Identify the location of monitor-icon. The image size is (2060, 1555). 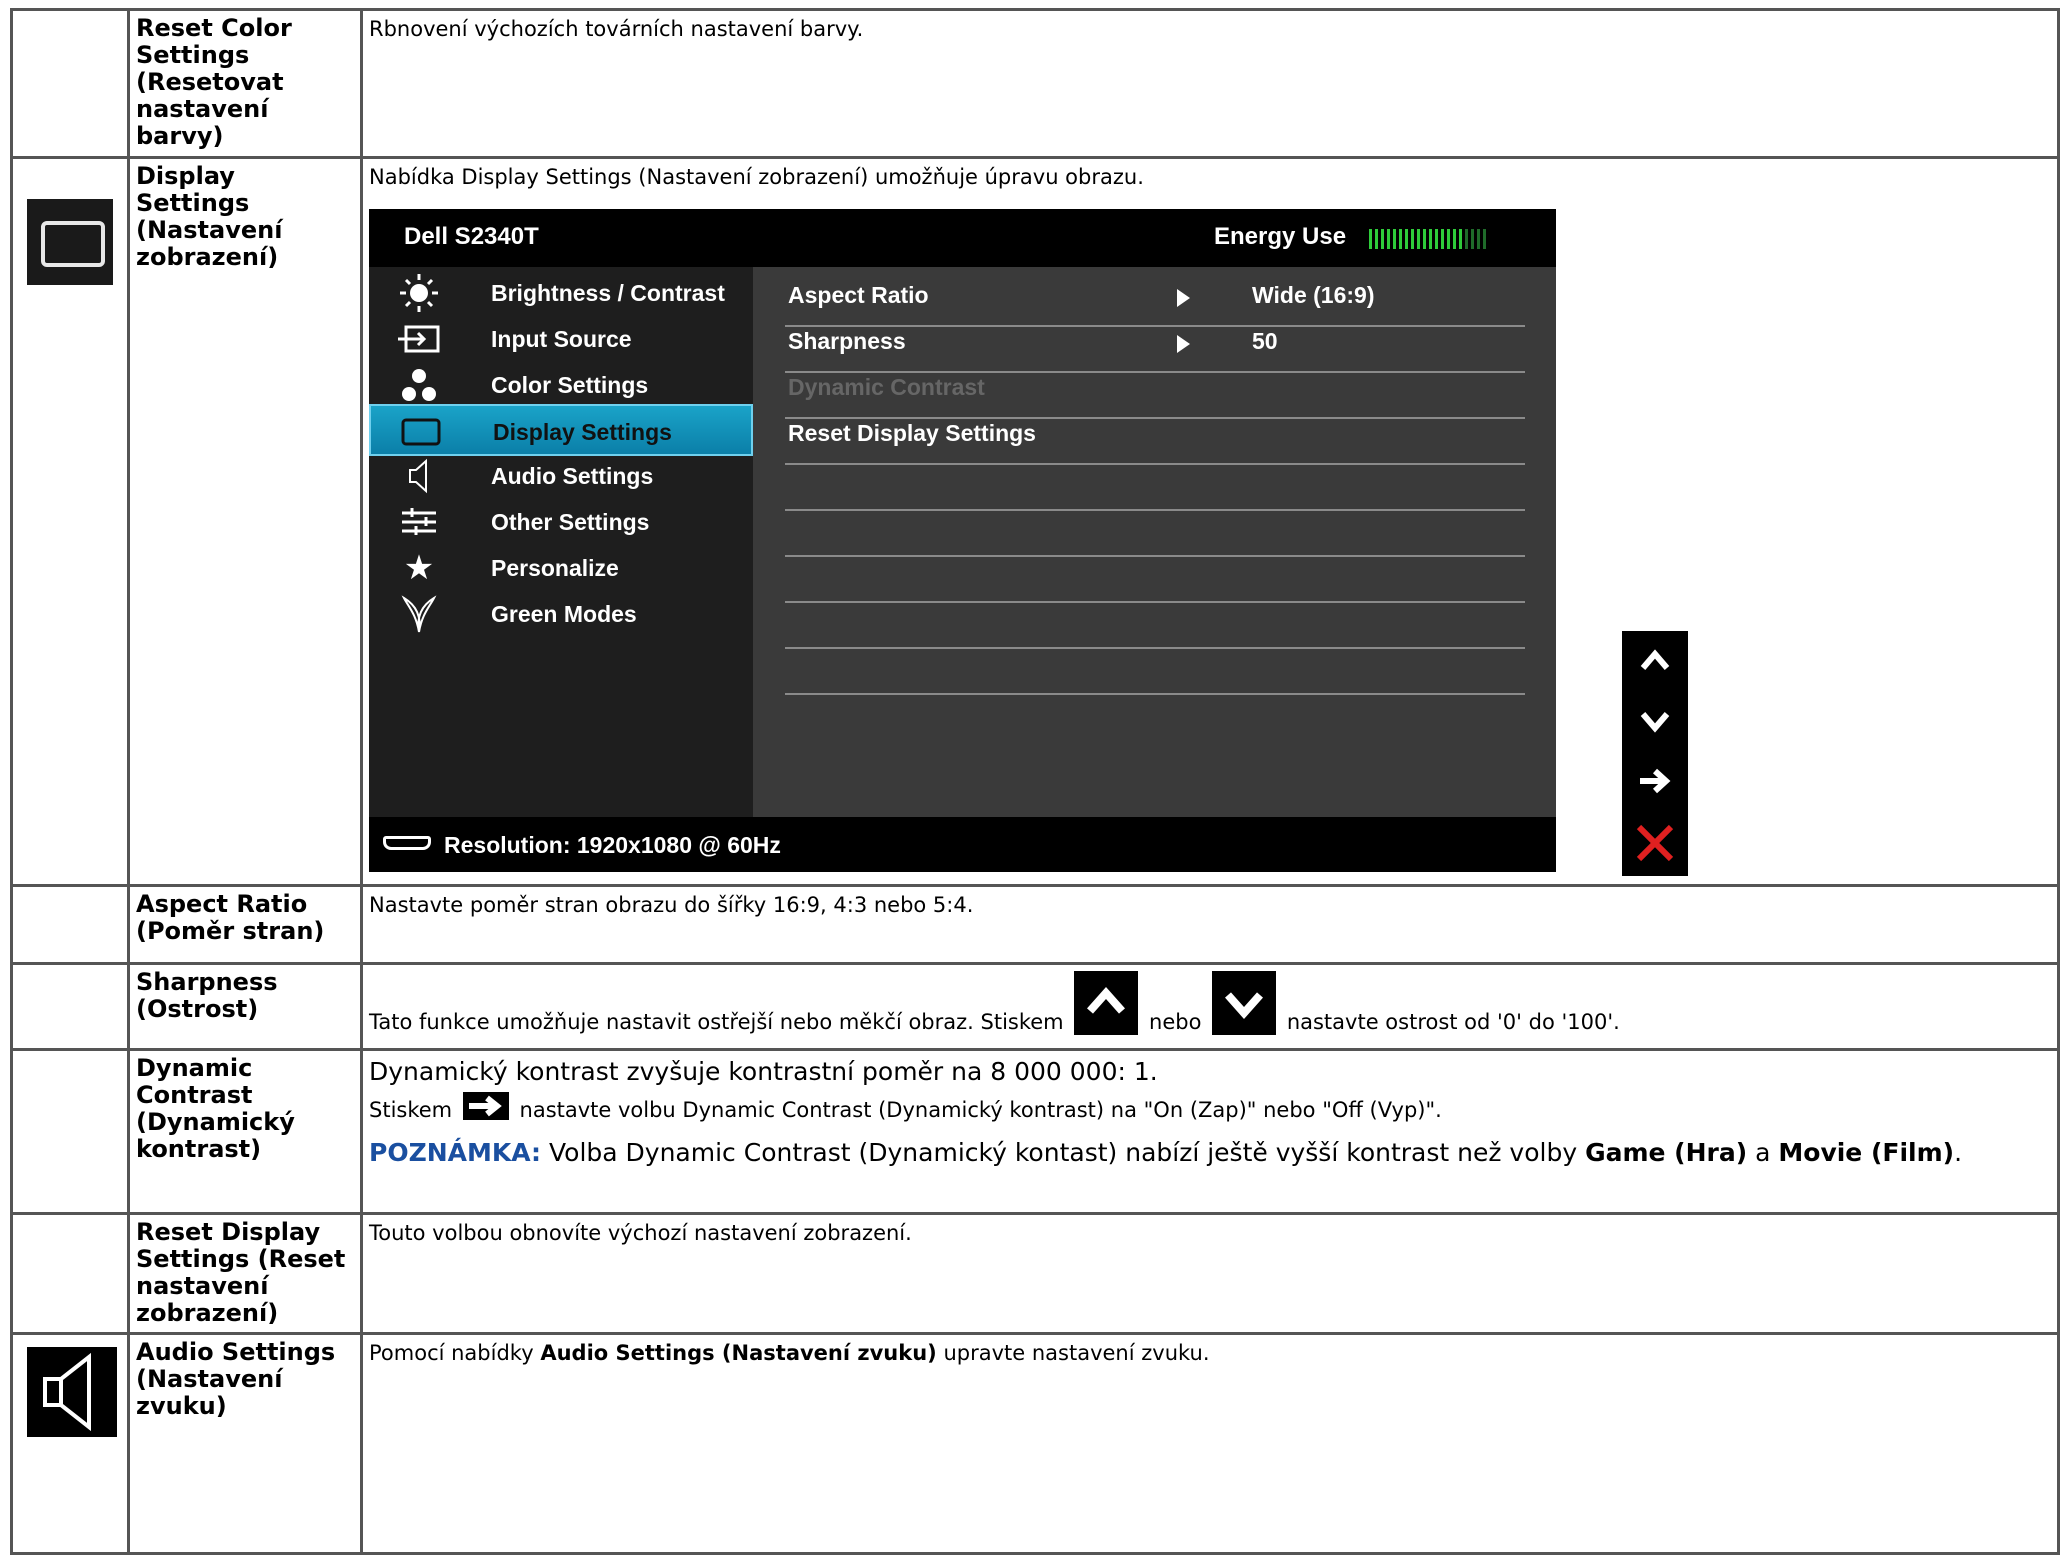
(70, 242).